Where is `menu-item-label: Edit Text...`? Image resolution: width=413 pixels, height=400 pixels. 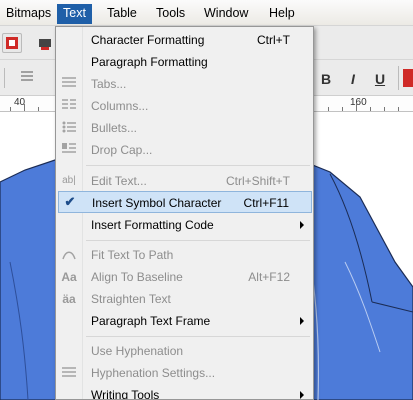 menu-item-label: Edit Text... is located at coordinates (119, 181).